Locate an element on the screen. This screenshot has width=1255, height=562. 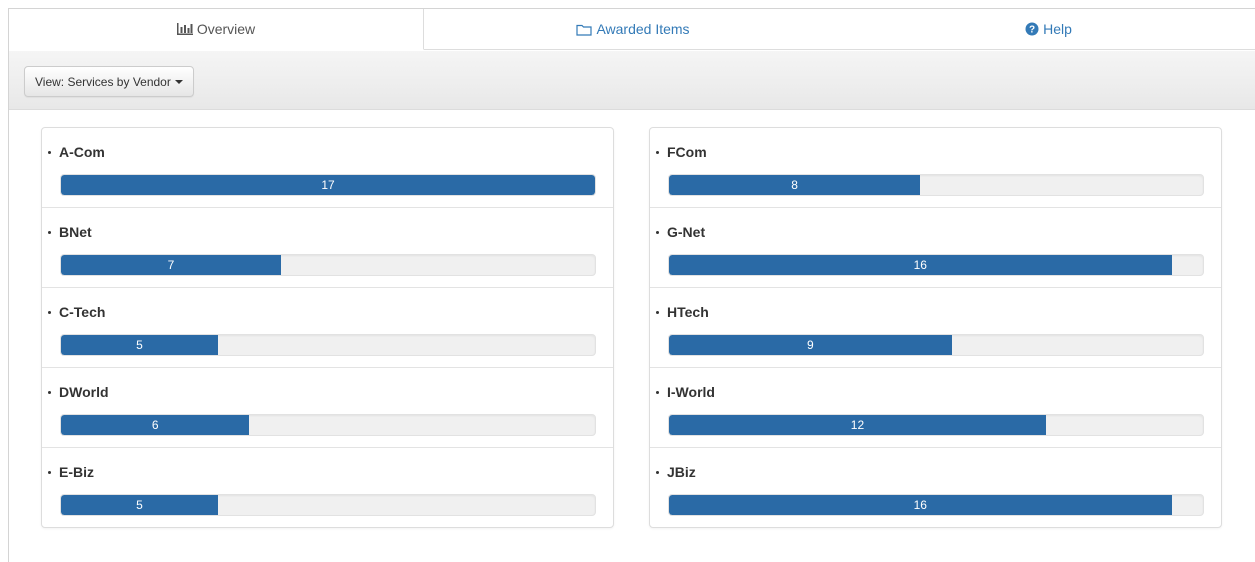
view-dropdown-button: View: Services by Vendor is located at coordinates (109, 81).